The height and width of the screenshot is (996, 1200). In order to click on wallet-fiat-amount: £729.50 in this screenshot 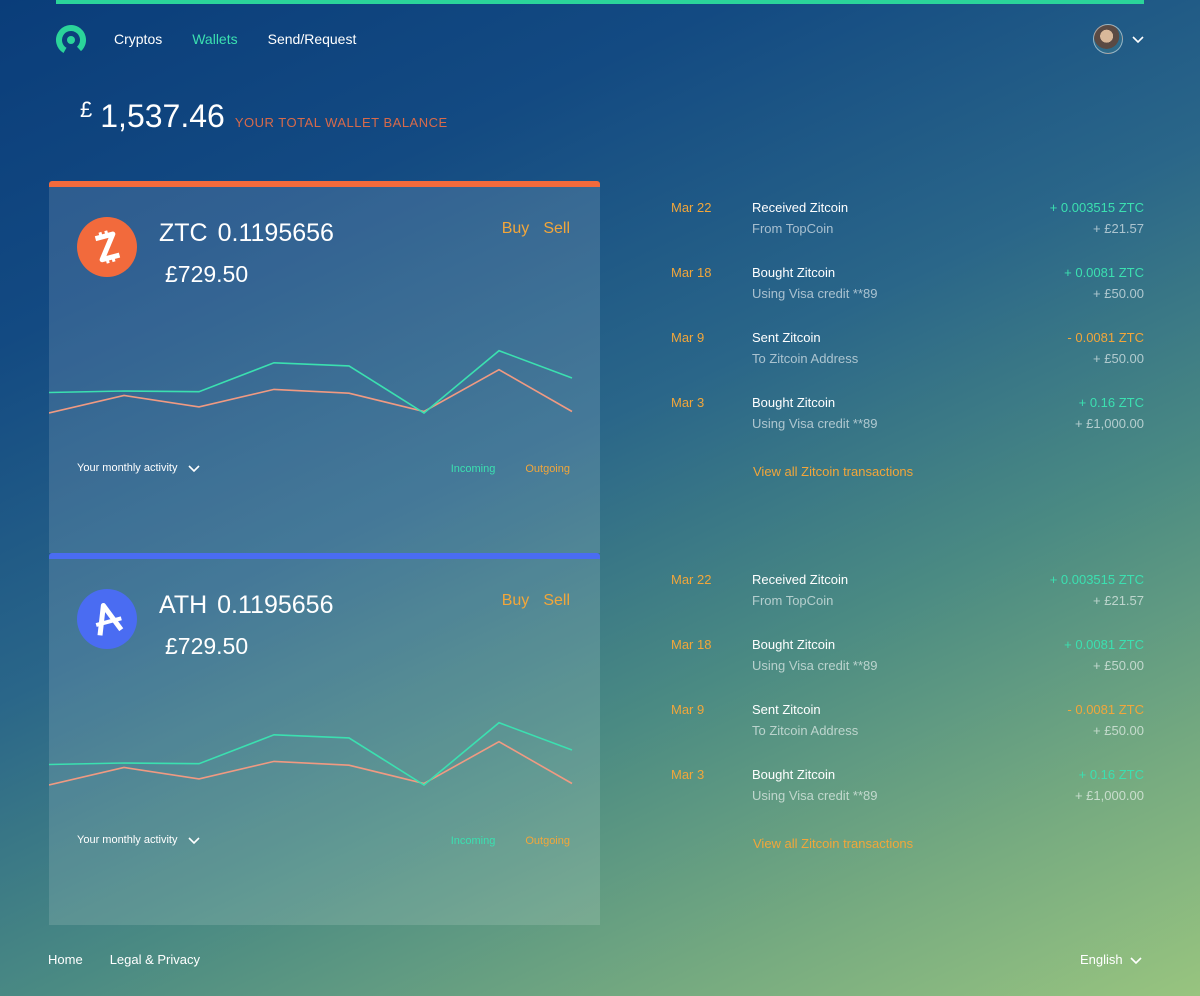, I will do `click(207, 274)`.